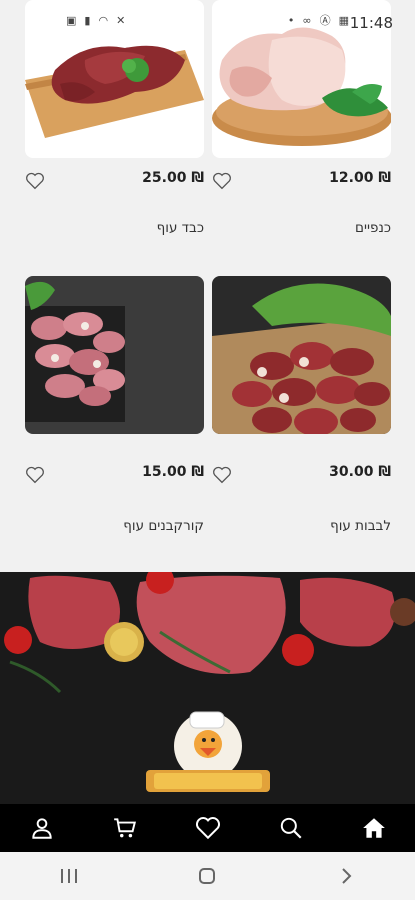 The image size is (415, 900). Describe the element at coordinates (207, 20) in the screenshot. I see `status-bar: ▣ ▮ ◠ ✕ • ∞ Ⓐ ▦ 11:48` at that location.